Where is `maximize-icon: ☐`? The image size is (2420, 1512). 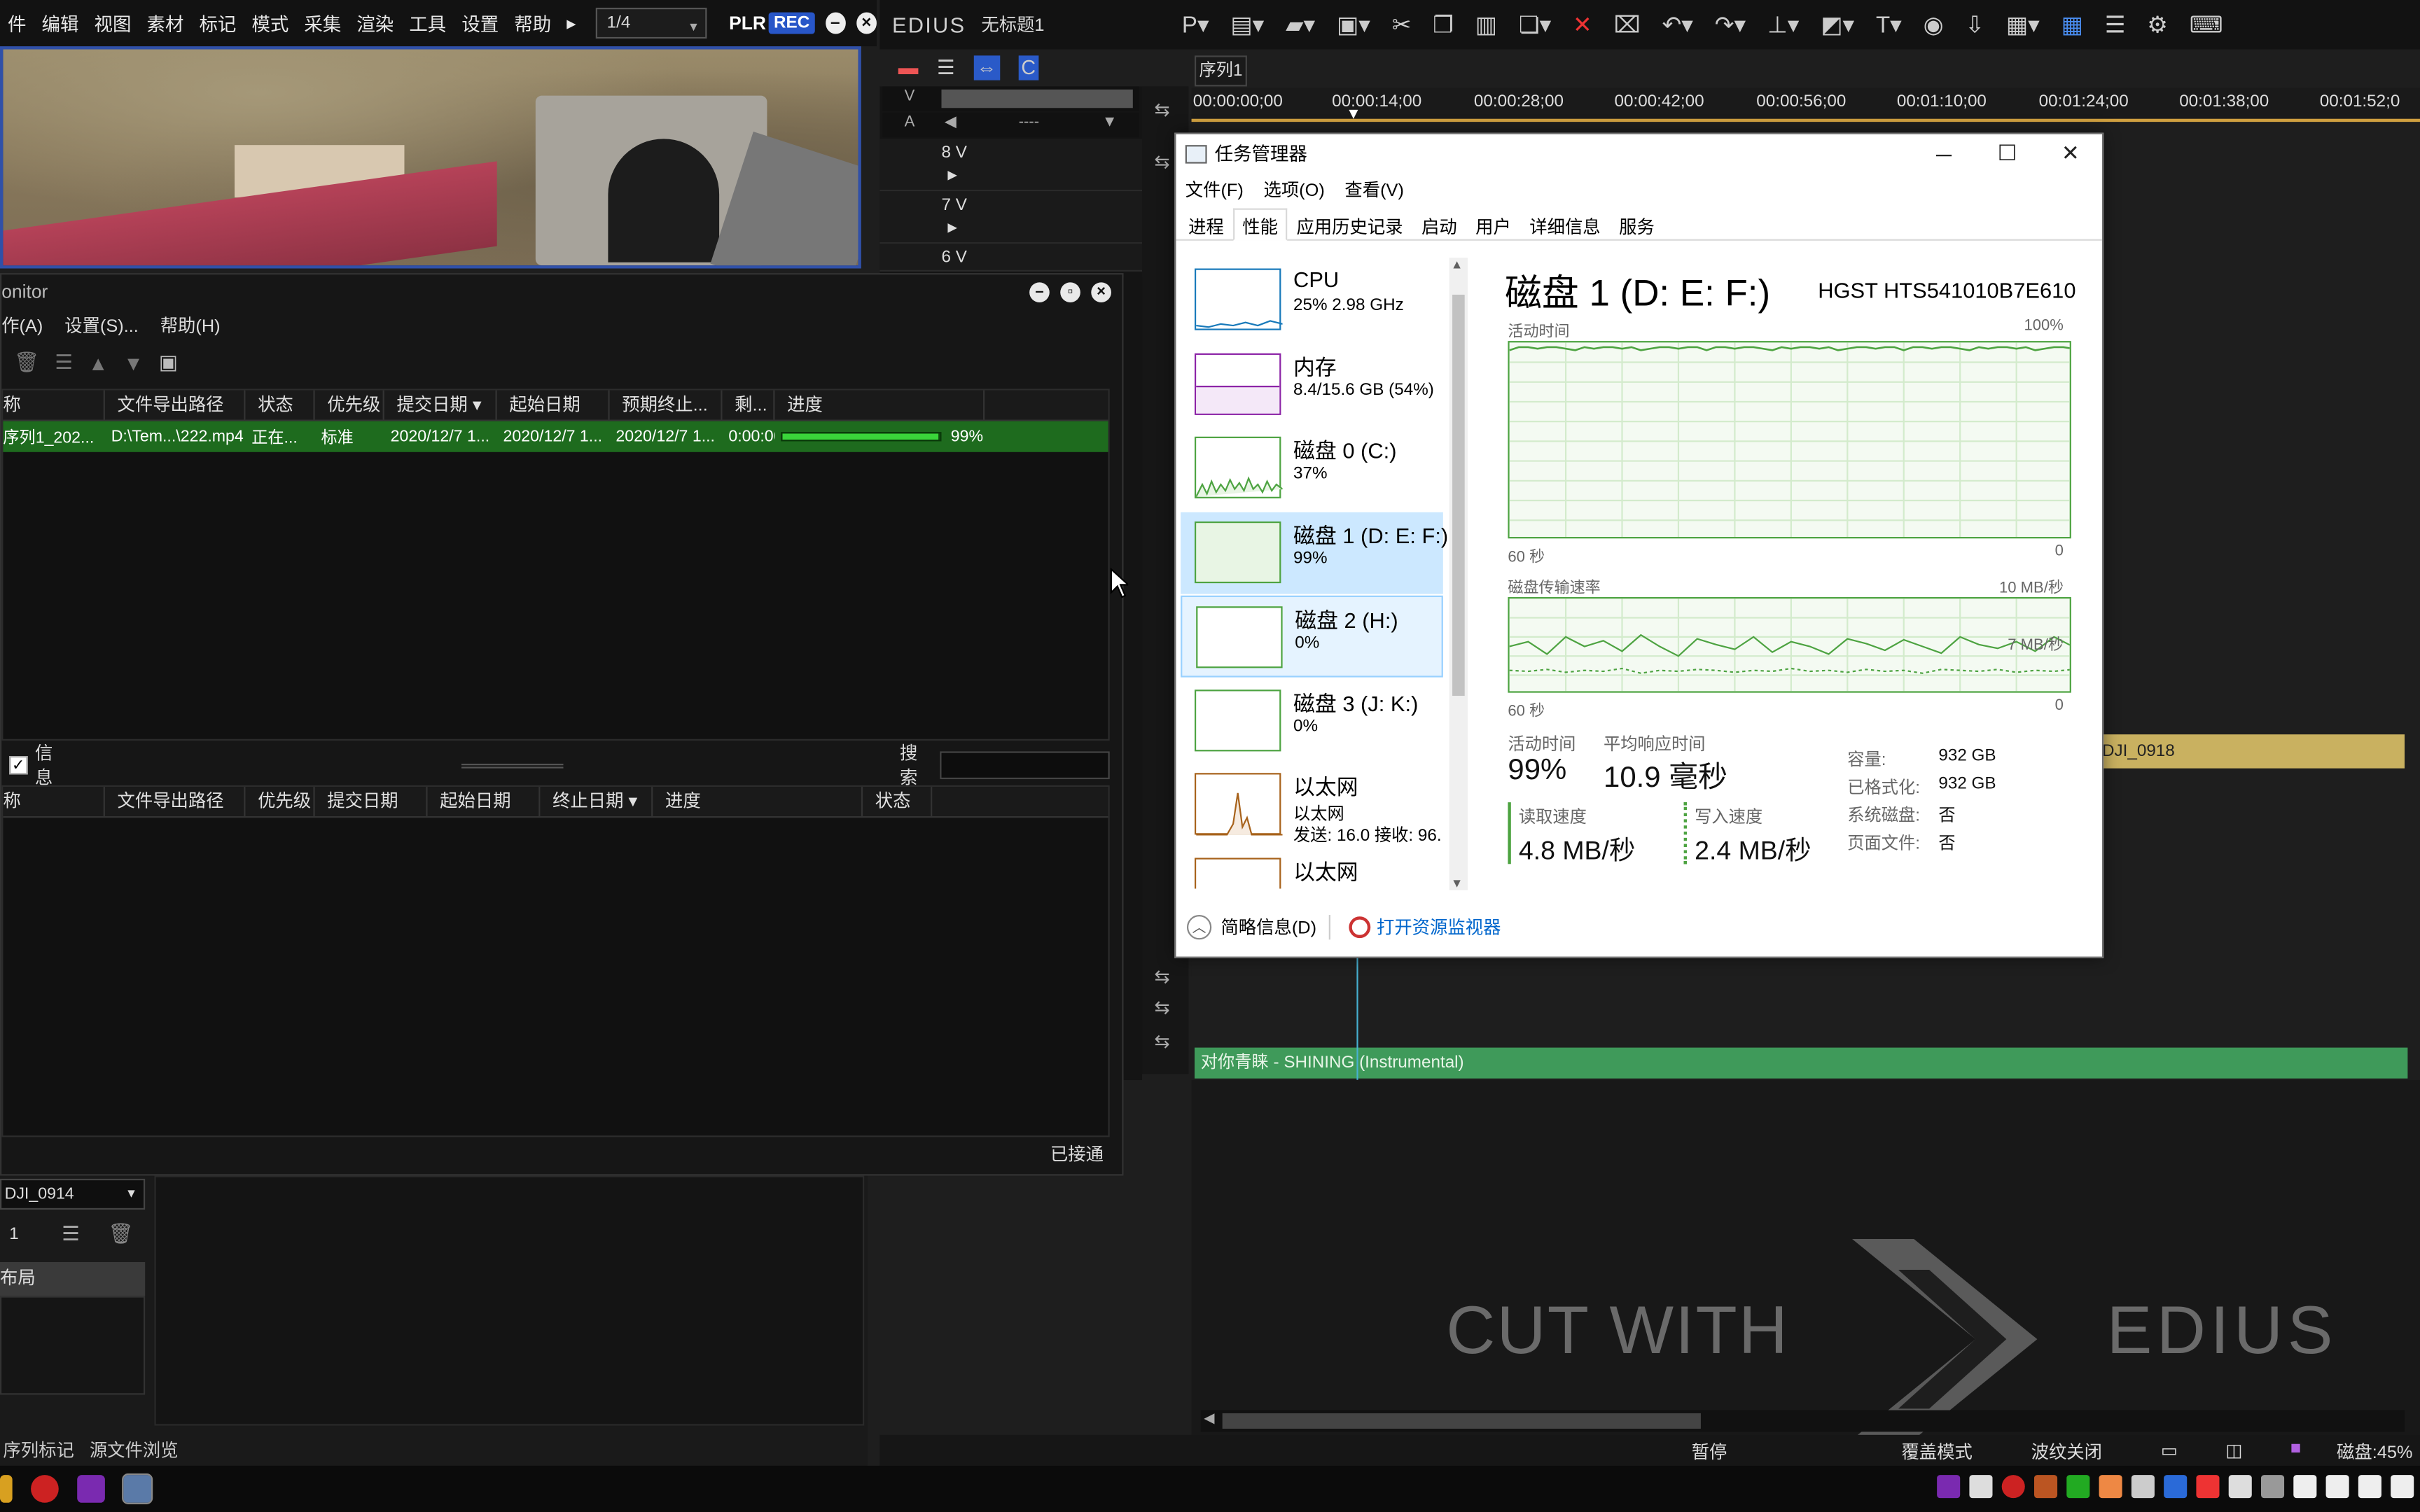 maximize-icon: ☐ is located at coordinates (2006, 154).